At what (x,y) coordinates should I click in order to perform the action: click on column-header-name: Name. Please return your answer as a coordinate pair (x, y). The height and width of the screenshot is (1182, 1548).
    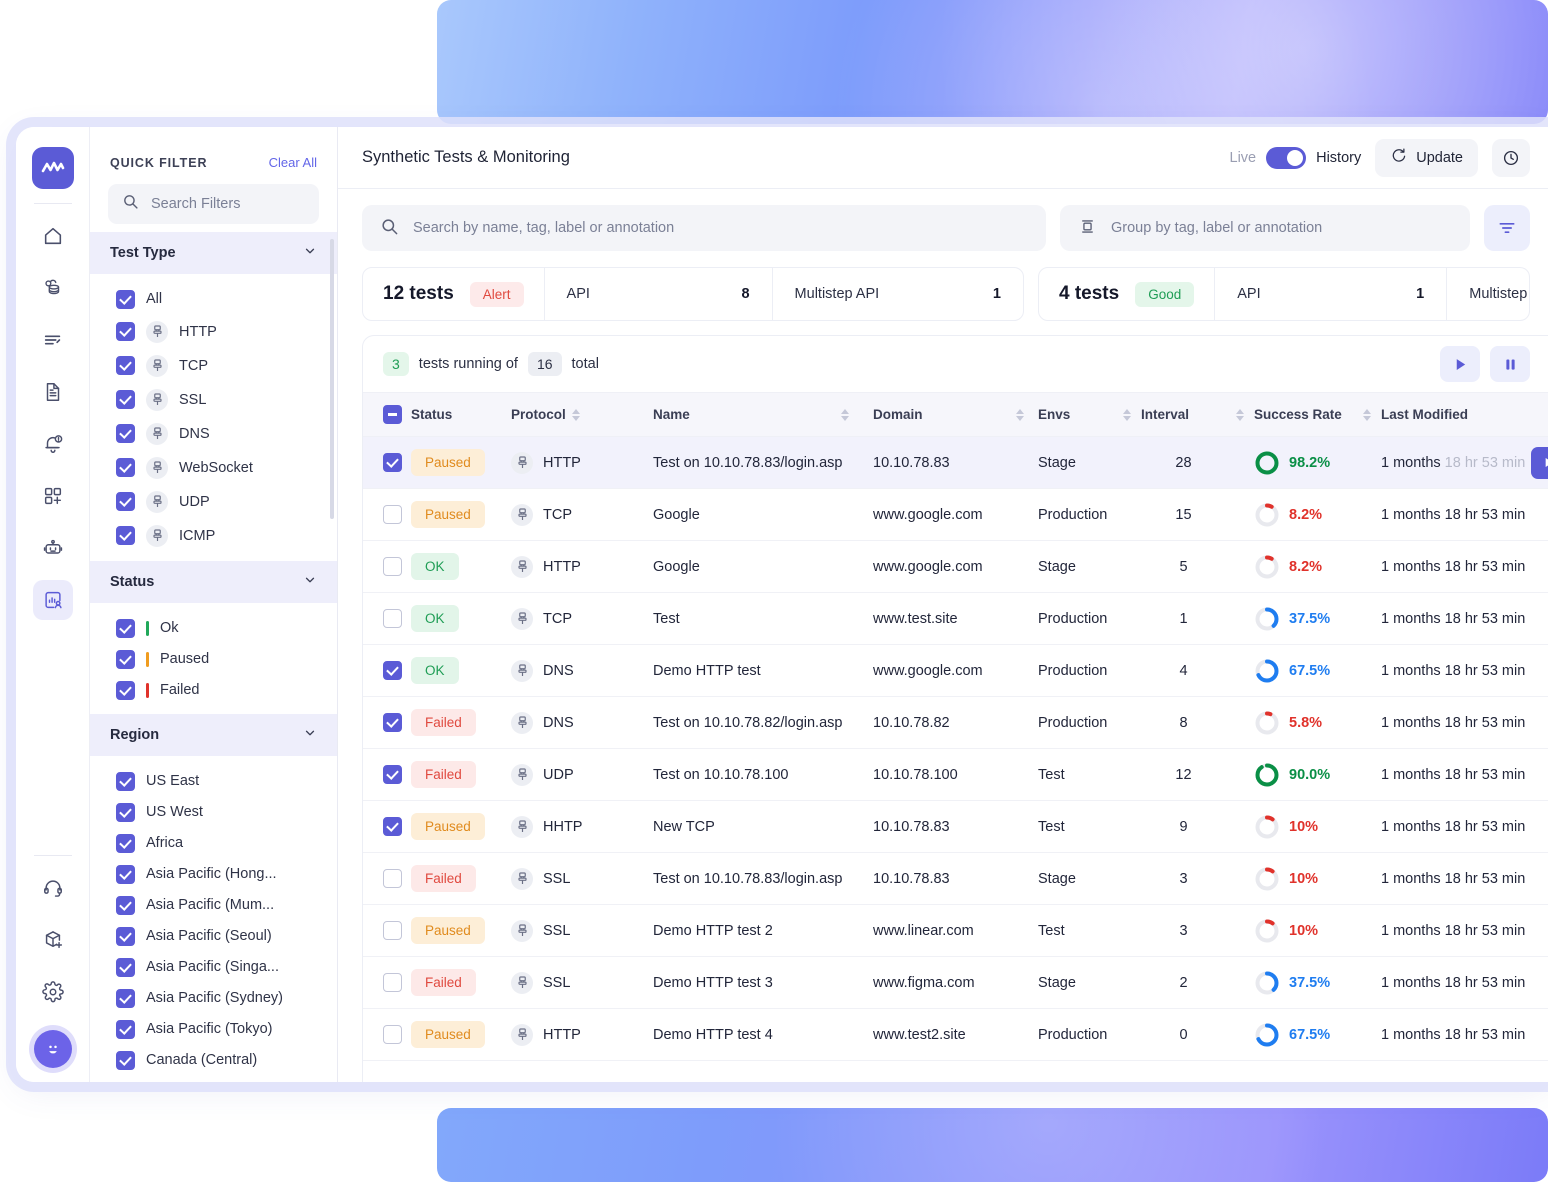
    Looking at the image, I should click on (763, 414).